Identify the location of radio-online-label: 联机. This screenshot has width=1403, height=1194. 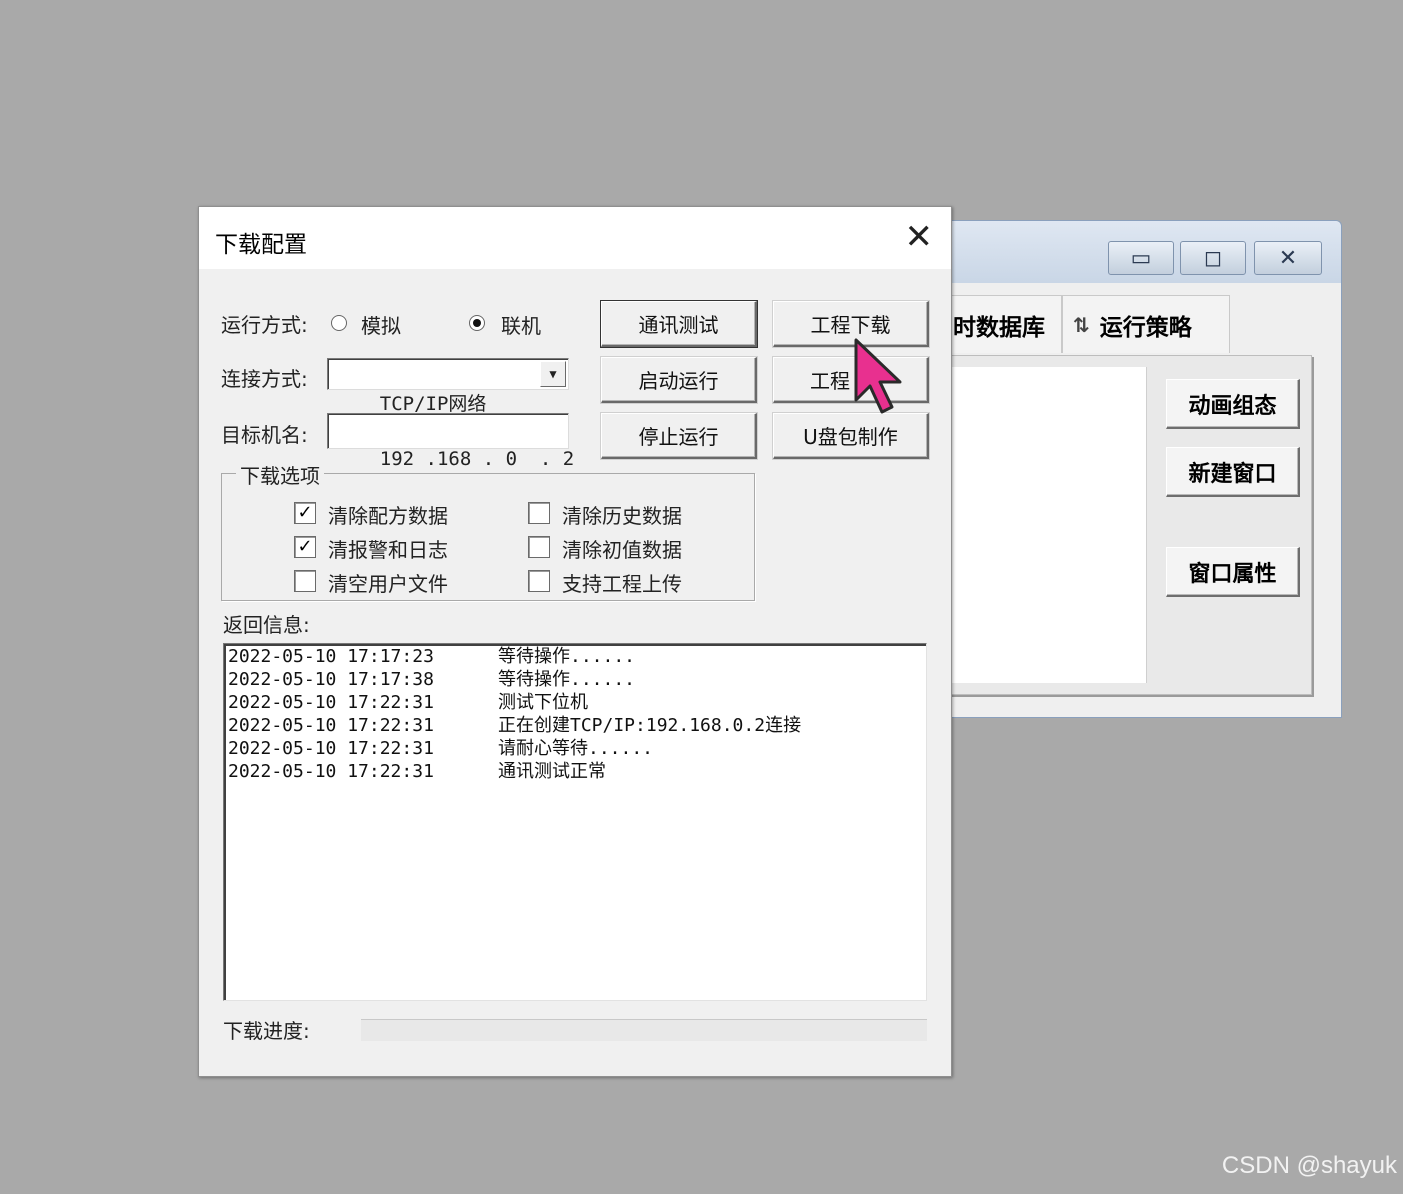
(521, 326).